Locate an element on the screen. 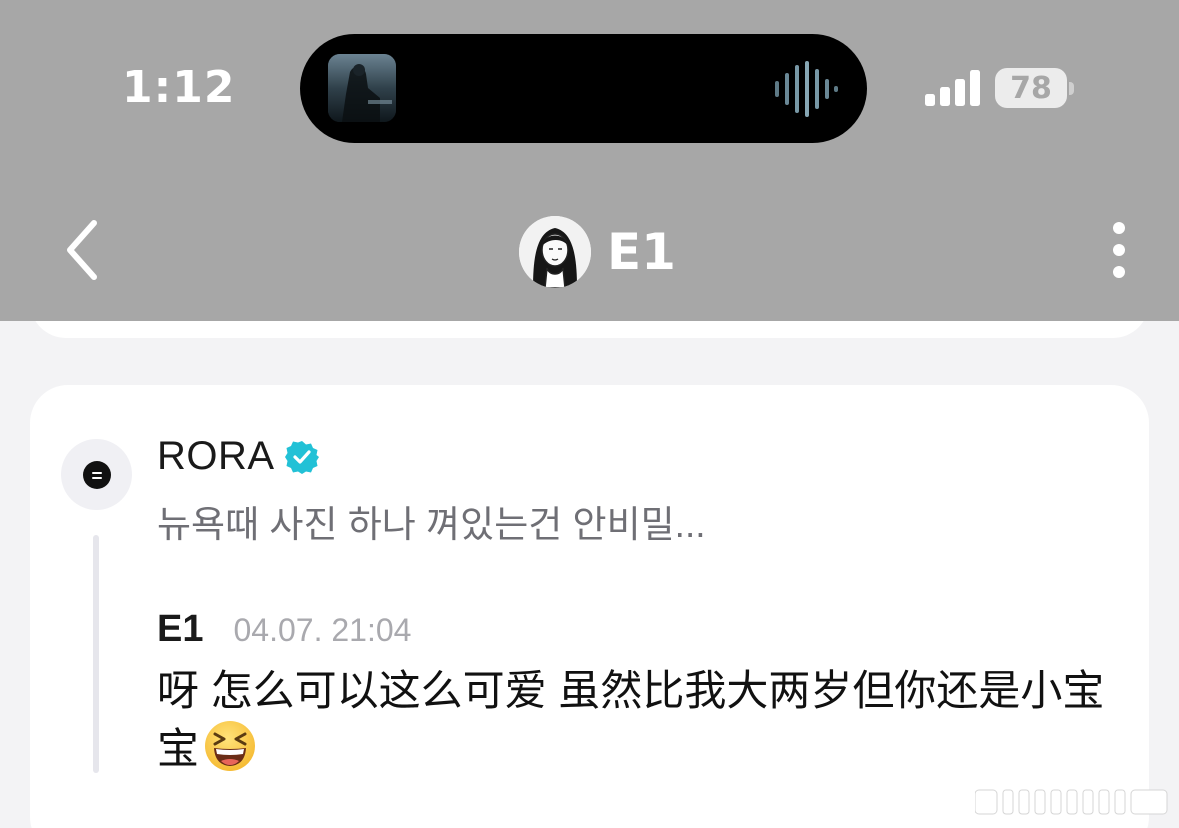 The image size is (1179, 828). watermark-bars is located at coordinates (1071, 802).